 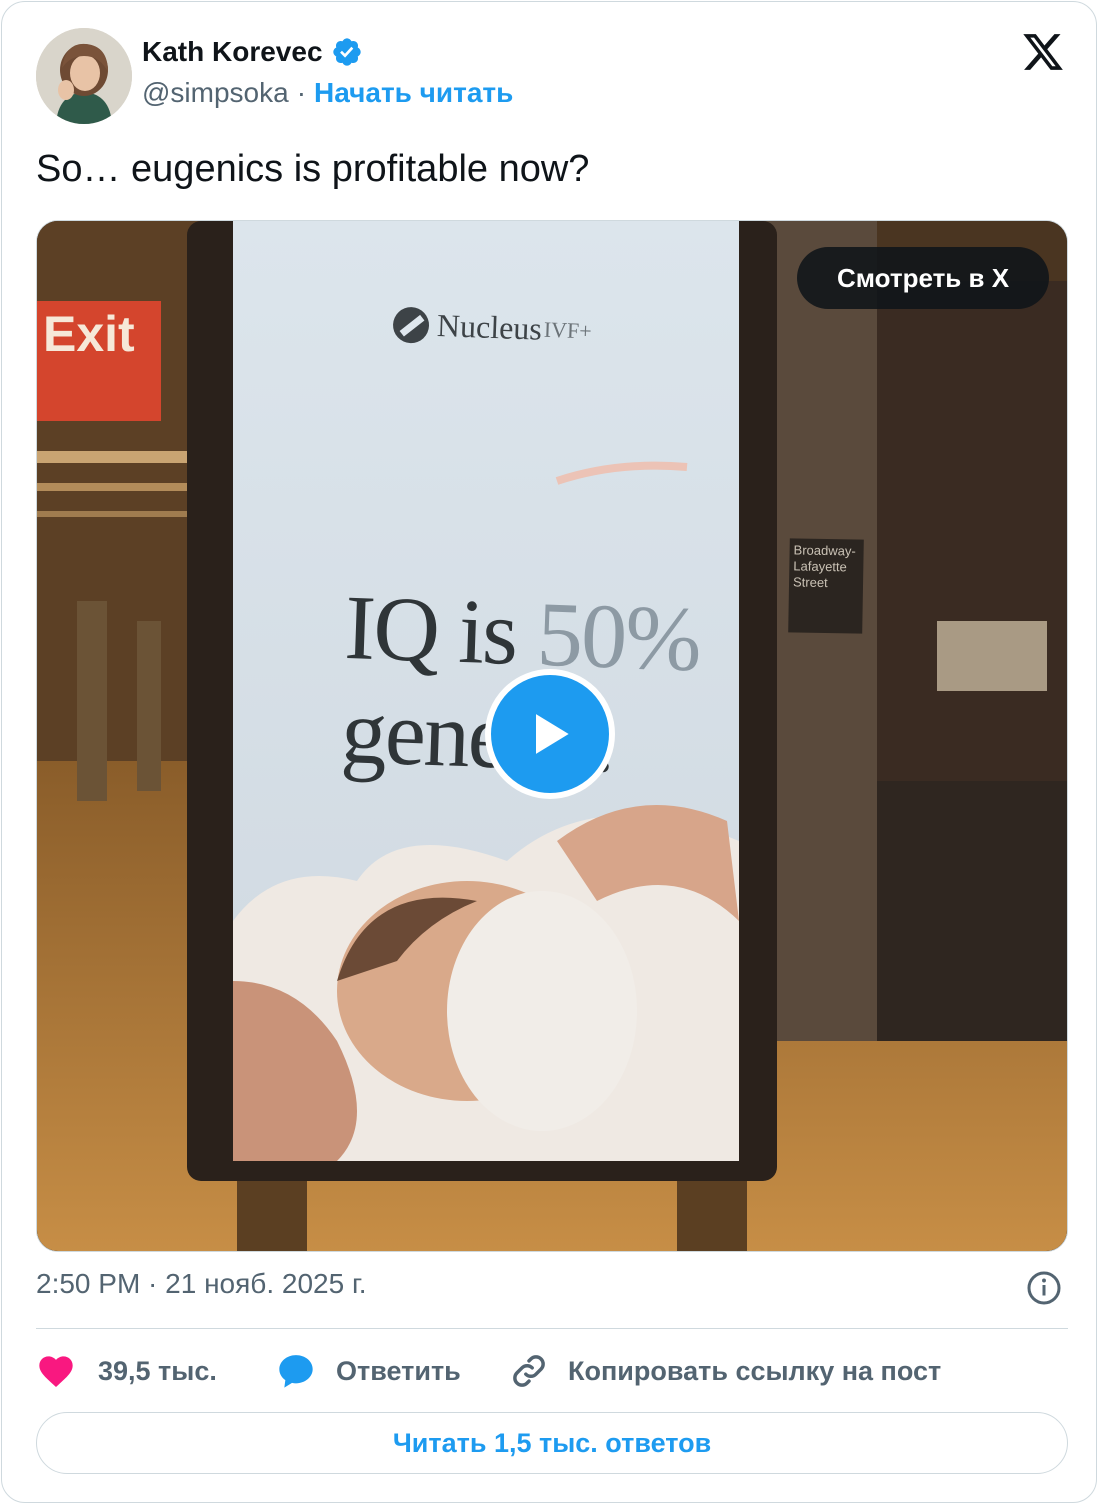 What do you see at coordinates (84, 76) in the screenshot?
I see `avatar` at bounding box center [84, 76].